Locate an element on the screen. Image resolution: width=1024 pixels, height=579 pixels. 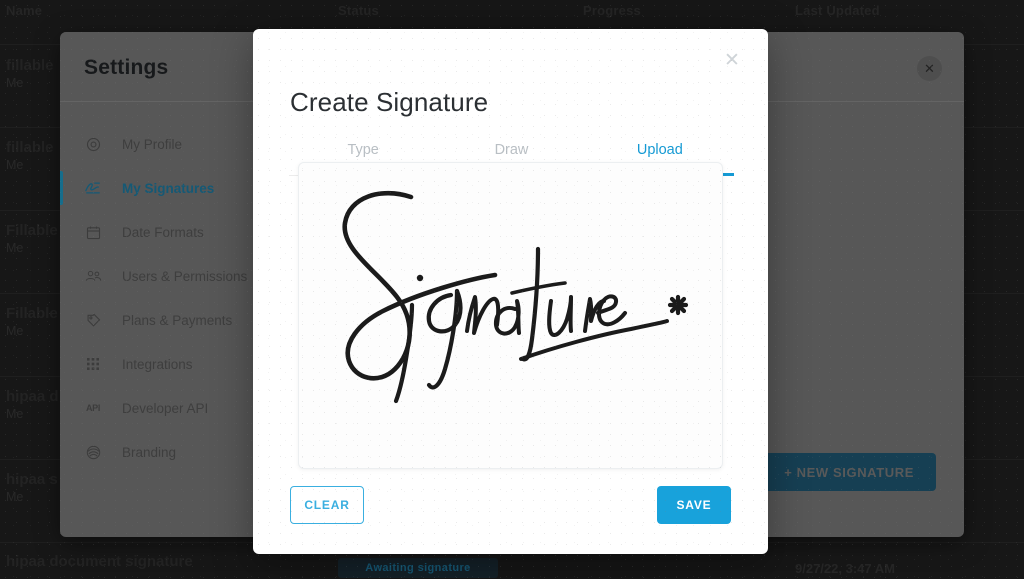
clear-button: CLEAR is located at coordinates (327, 505).